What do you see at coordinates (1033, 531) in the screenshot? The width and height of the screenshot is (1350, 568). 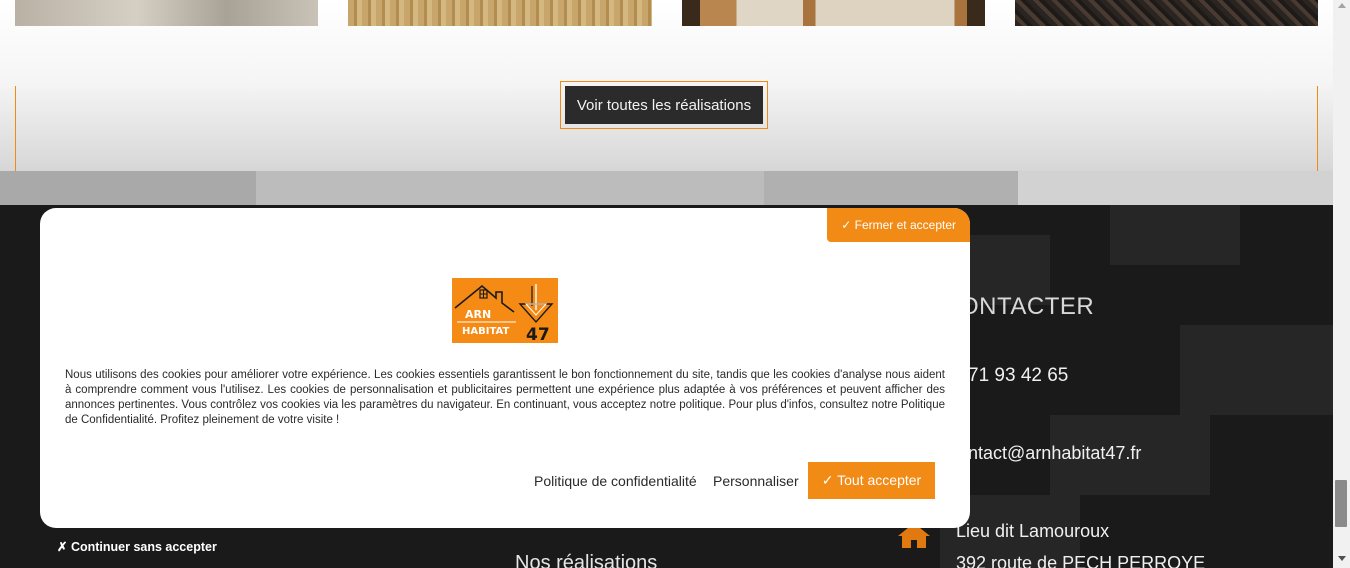 I see `address-line: Lieu dit Lamouroux` at bounding box center [1033, 531].